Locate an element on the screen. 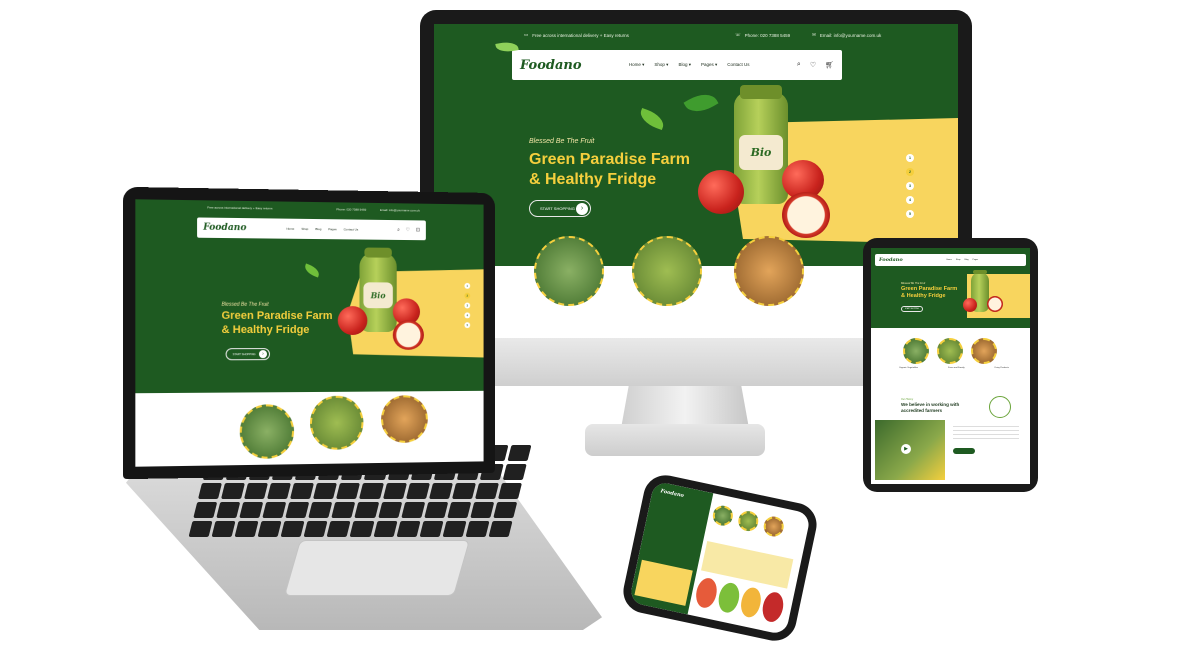 The image size is (1200, 668). apple is located at coordinates (353, 320).